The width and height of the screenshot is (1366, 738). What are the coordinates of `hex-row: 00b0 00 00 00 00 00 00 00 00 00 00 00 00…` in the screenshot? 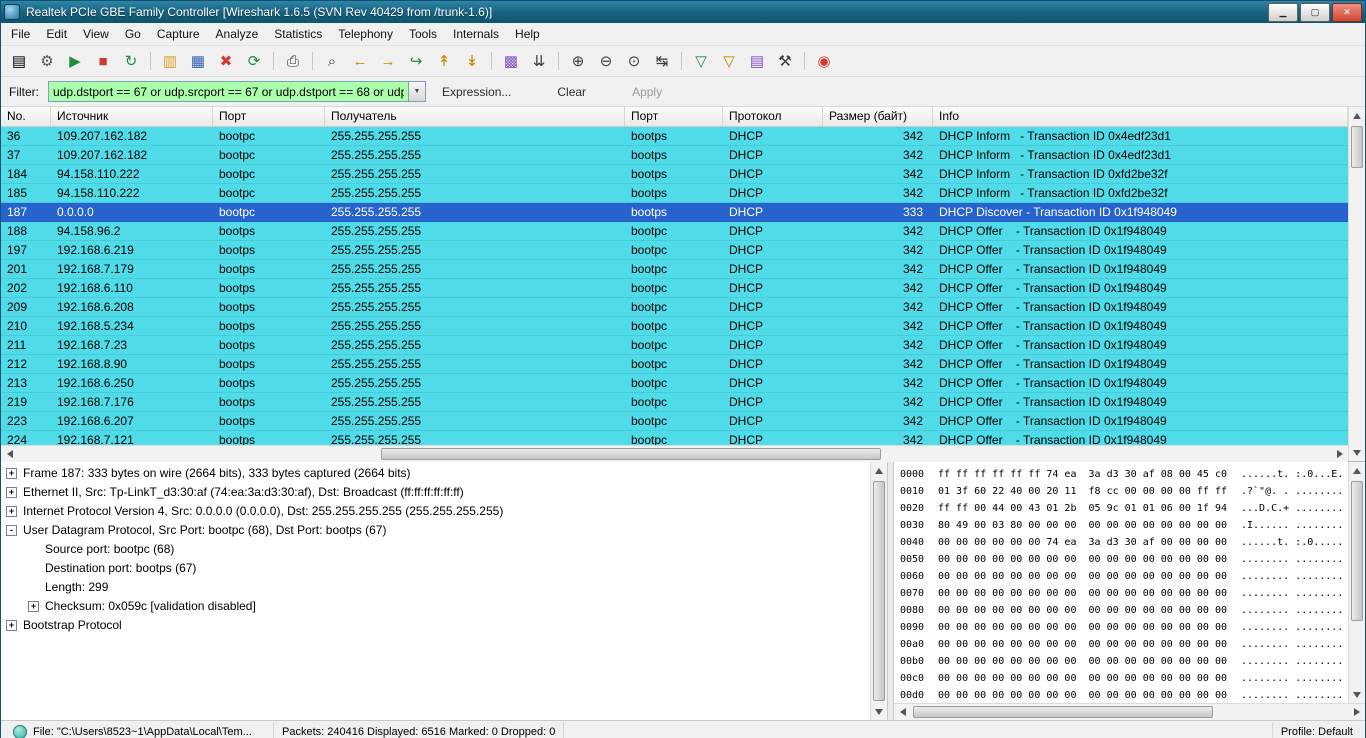 It's located at (1124, 661).